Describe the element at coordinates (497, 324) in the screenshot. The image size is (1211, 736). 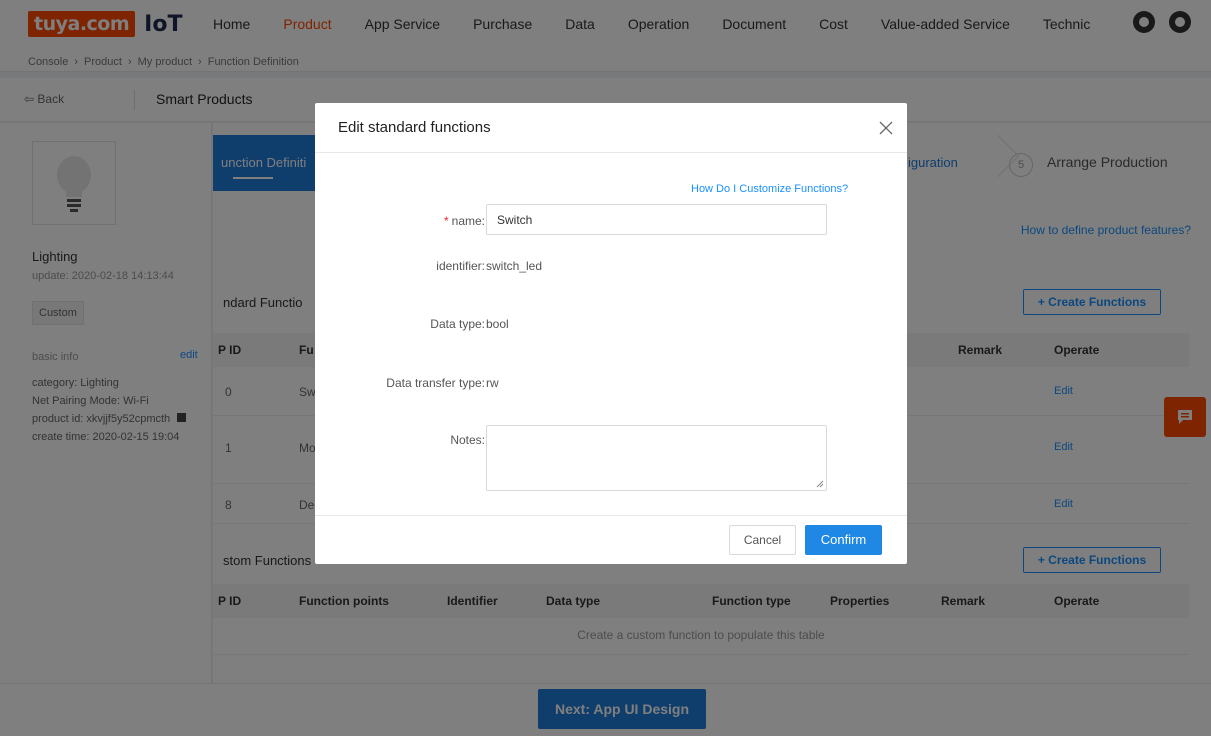
I see `data-type-value: bool` at that location.